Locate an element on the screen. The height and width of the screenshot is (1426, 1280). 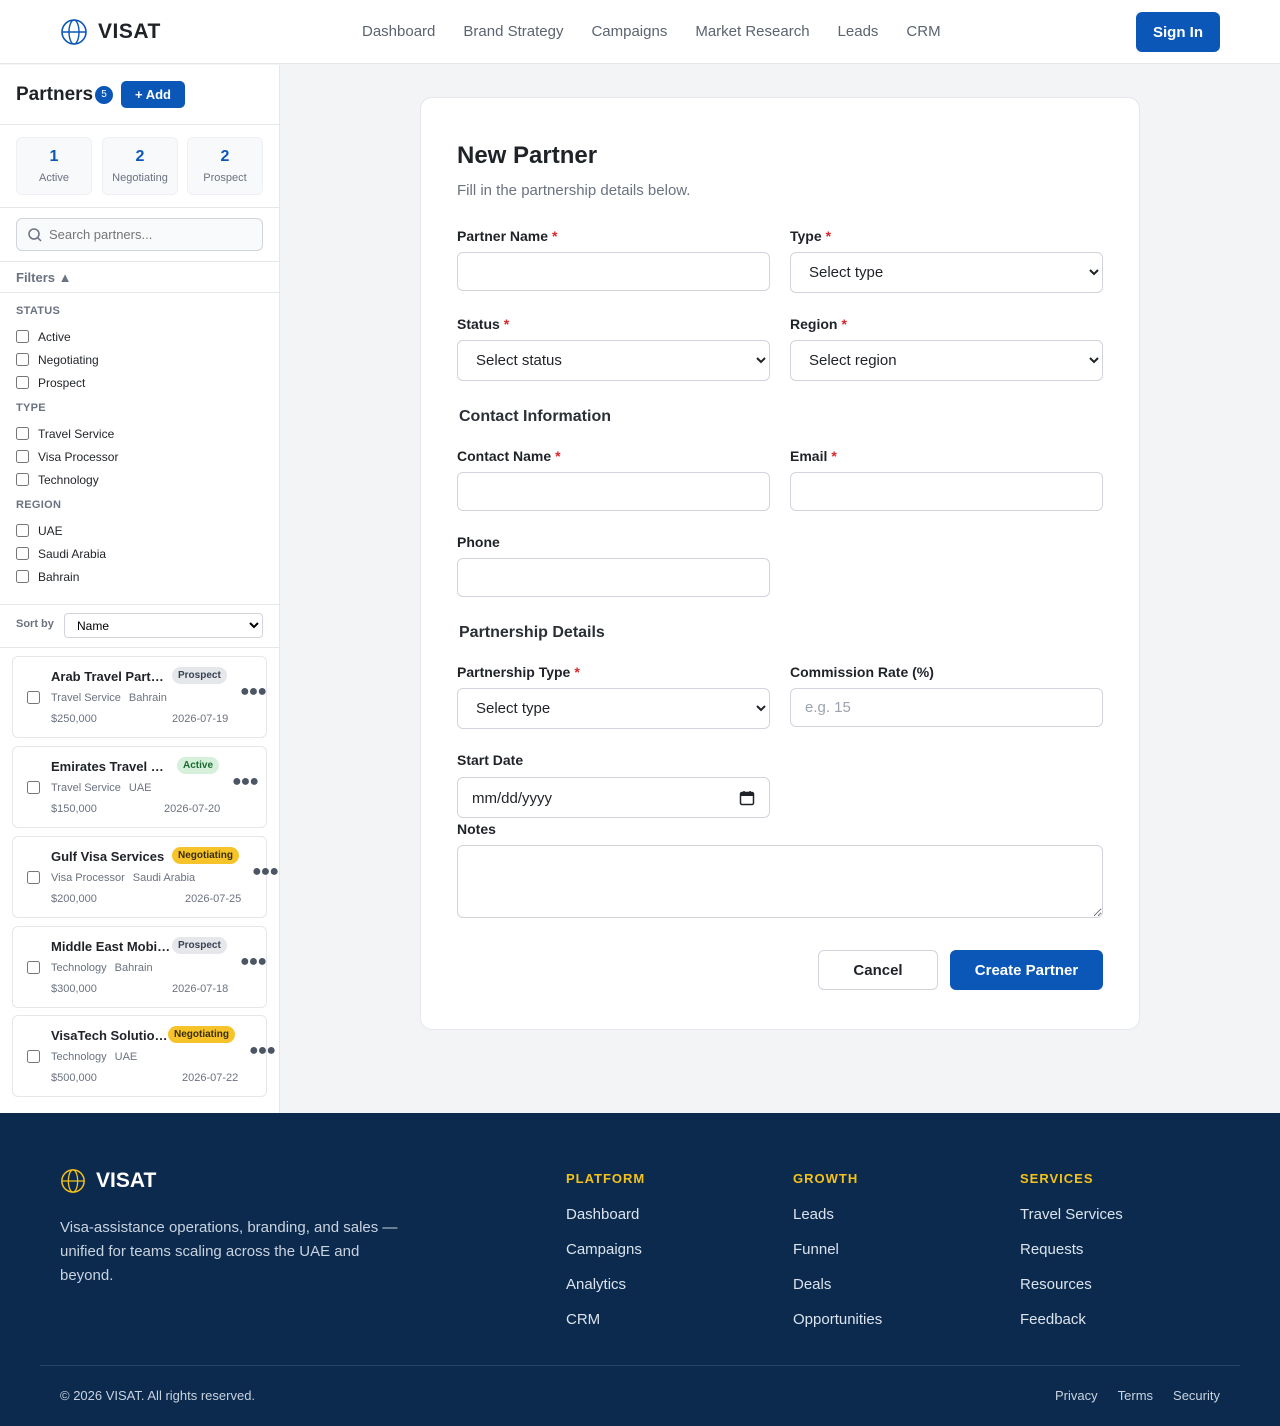
filter-option: Visa Processor is located at coordinates (139, 456).